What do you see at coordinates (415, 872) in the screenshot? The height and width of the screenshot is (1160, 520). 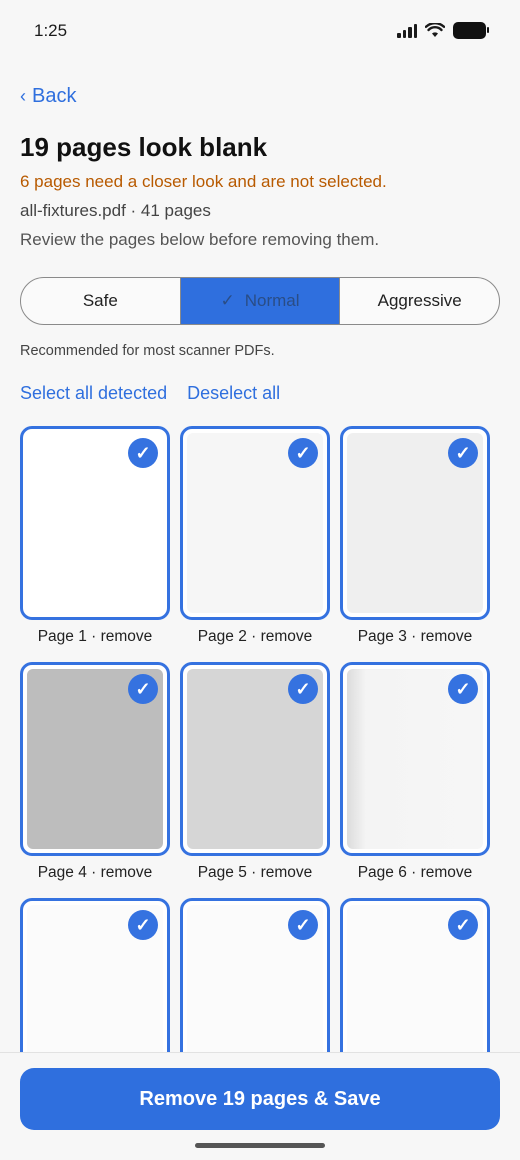 I see `page-label: Page 6 · remove` at bounding box center [415, 872].